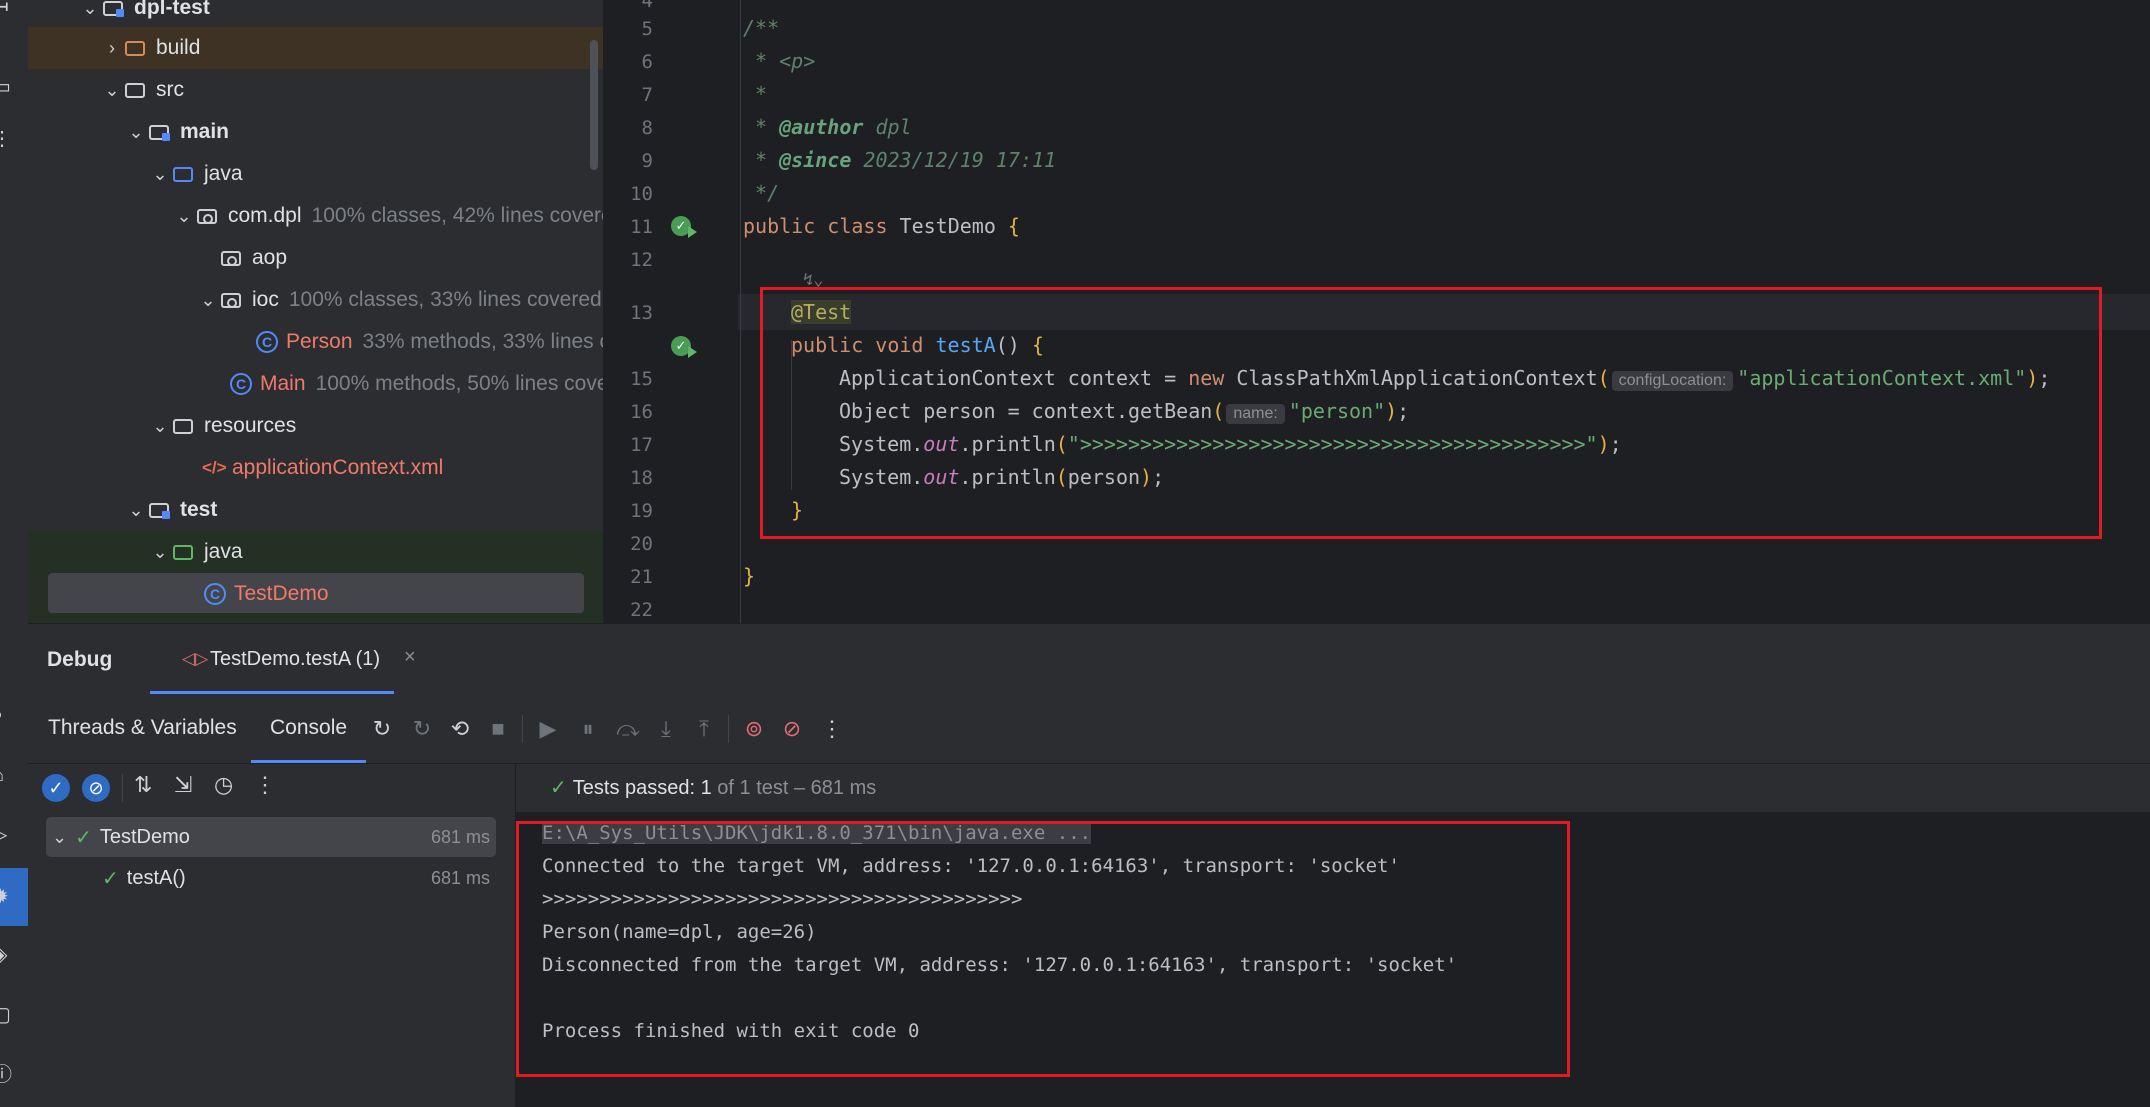 This screenshot has width=2150, height=1107. Describe the element at coordinates (14, 835) in the screenshot. I see `run-icon: ▷` at that location.